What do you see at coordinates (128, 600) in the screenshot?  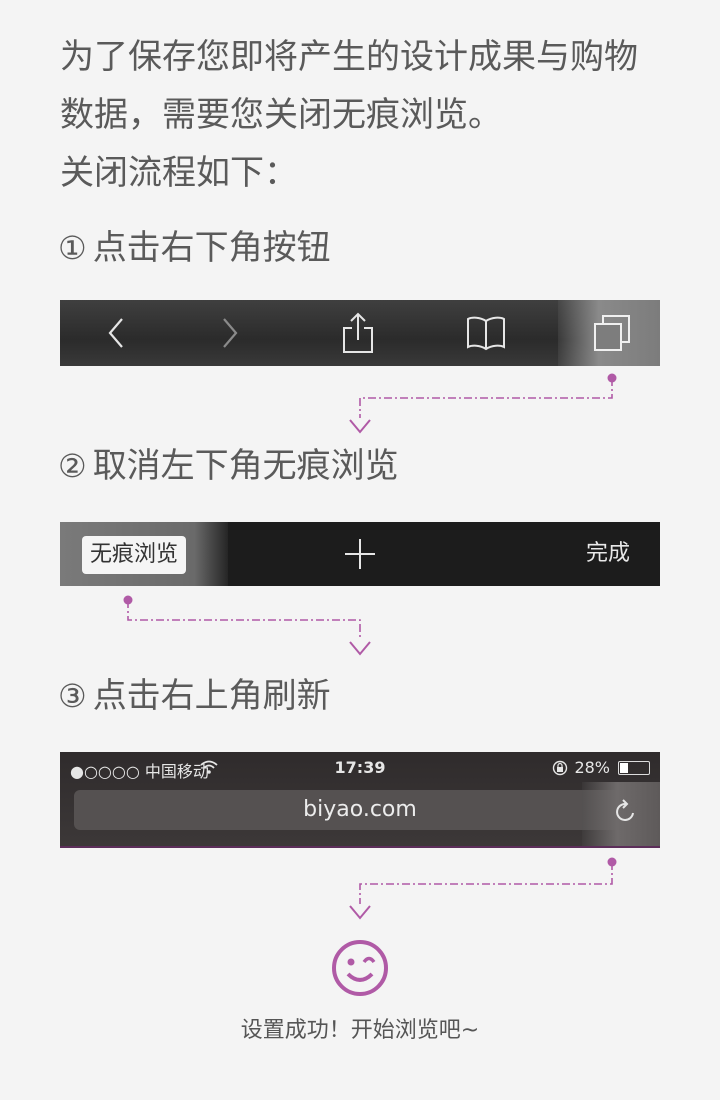 I see `connector-2-dot` at bounding box center [128, 600].